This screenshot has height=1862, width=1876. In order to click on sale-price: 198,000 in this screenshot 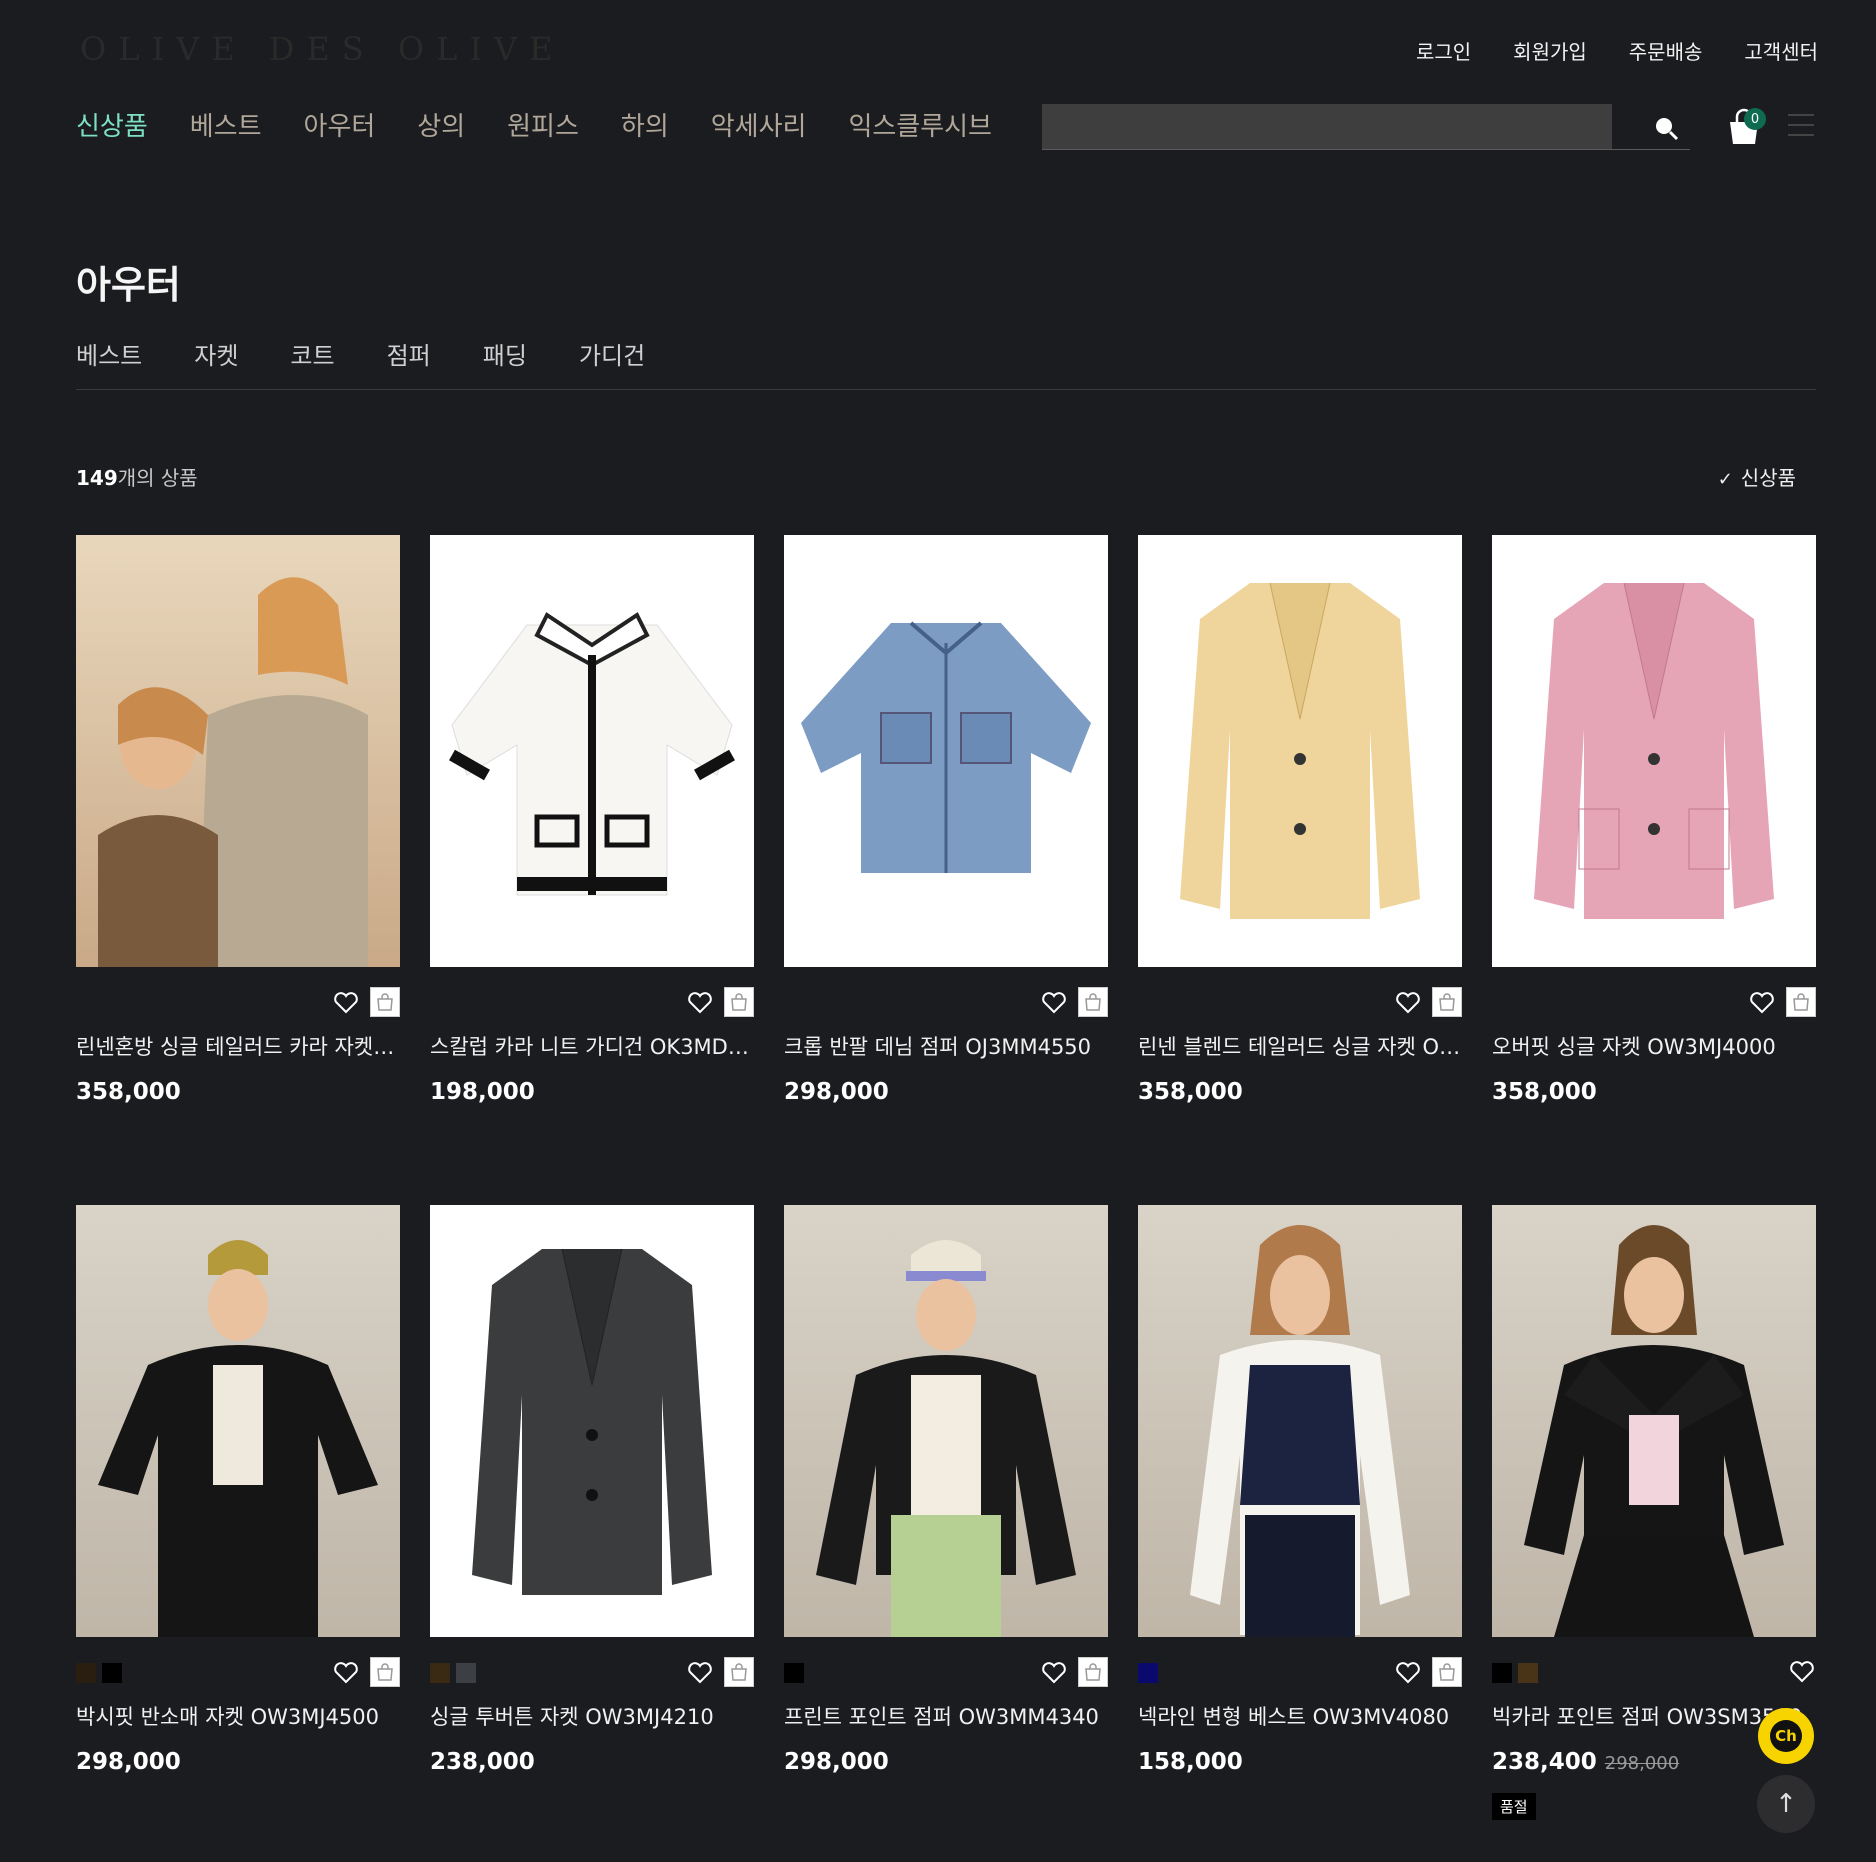, I will do `click(482, 1092)`.